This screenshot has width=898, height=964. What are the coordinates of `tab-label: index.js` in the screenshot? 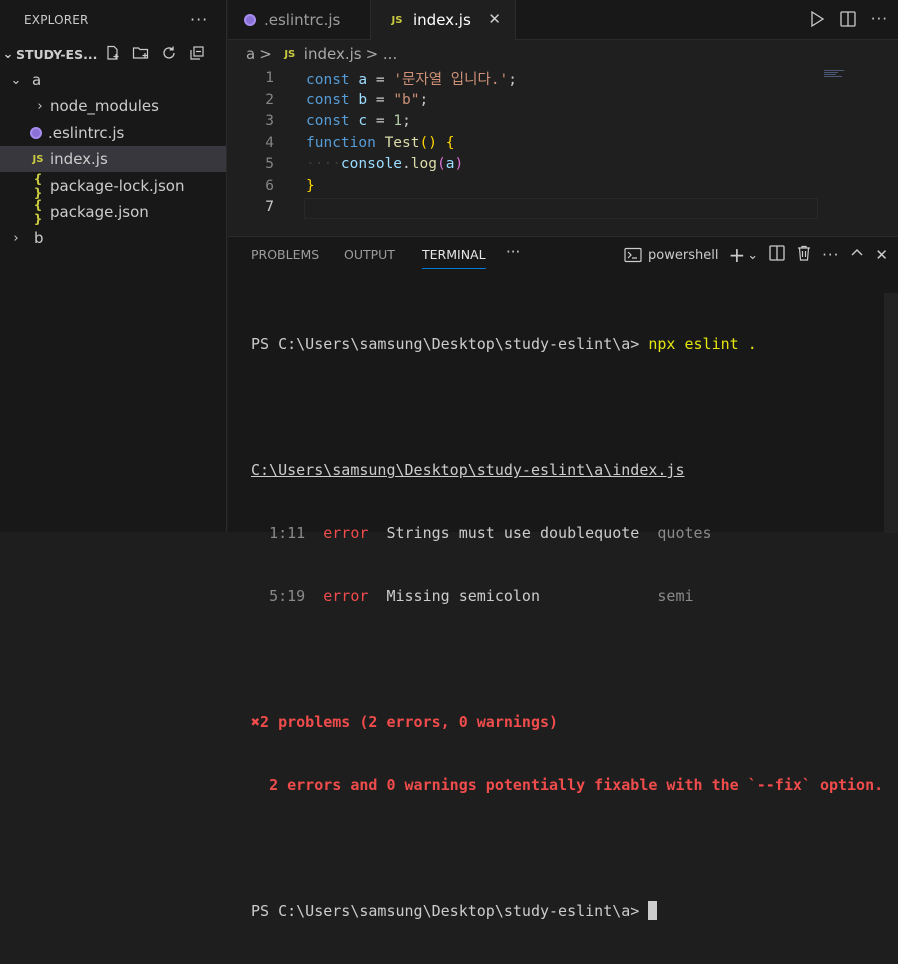 It's located at (442, 20).